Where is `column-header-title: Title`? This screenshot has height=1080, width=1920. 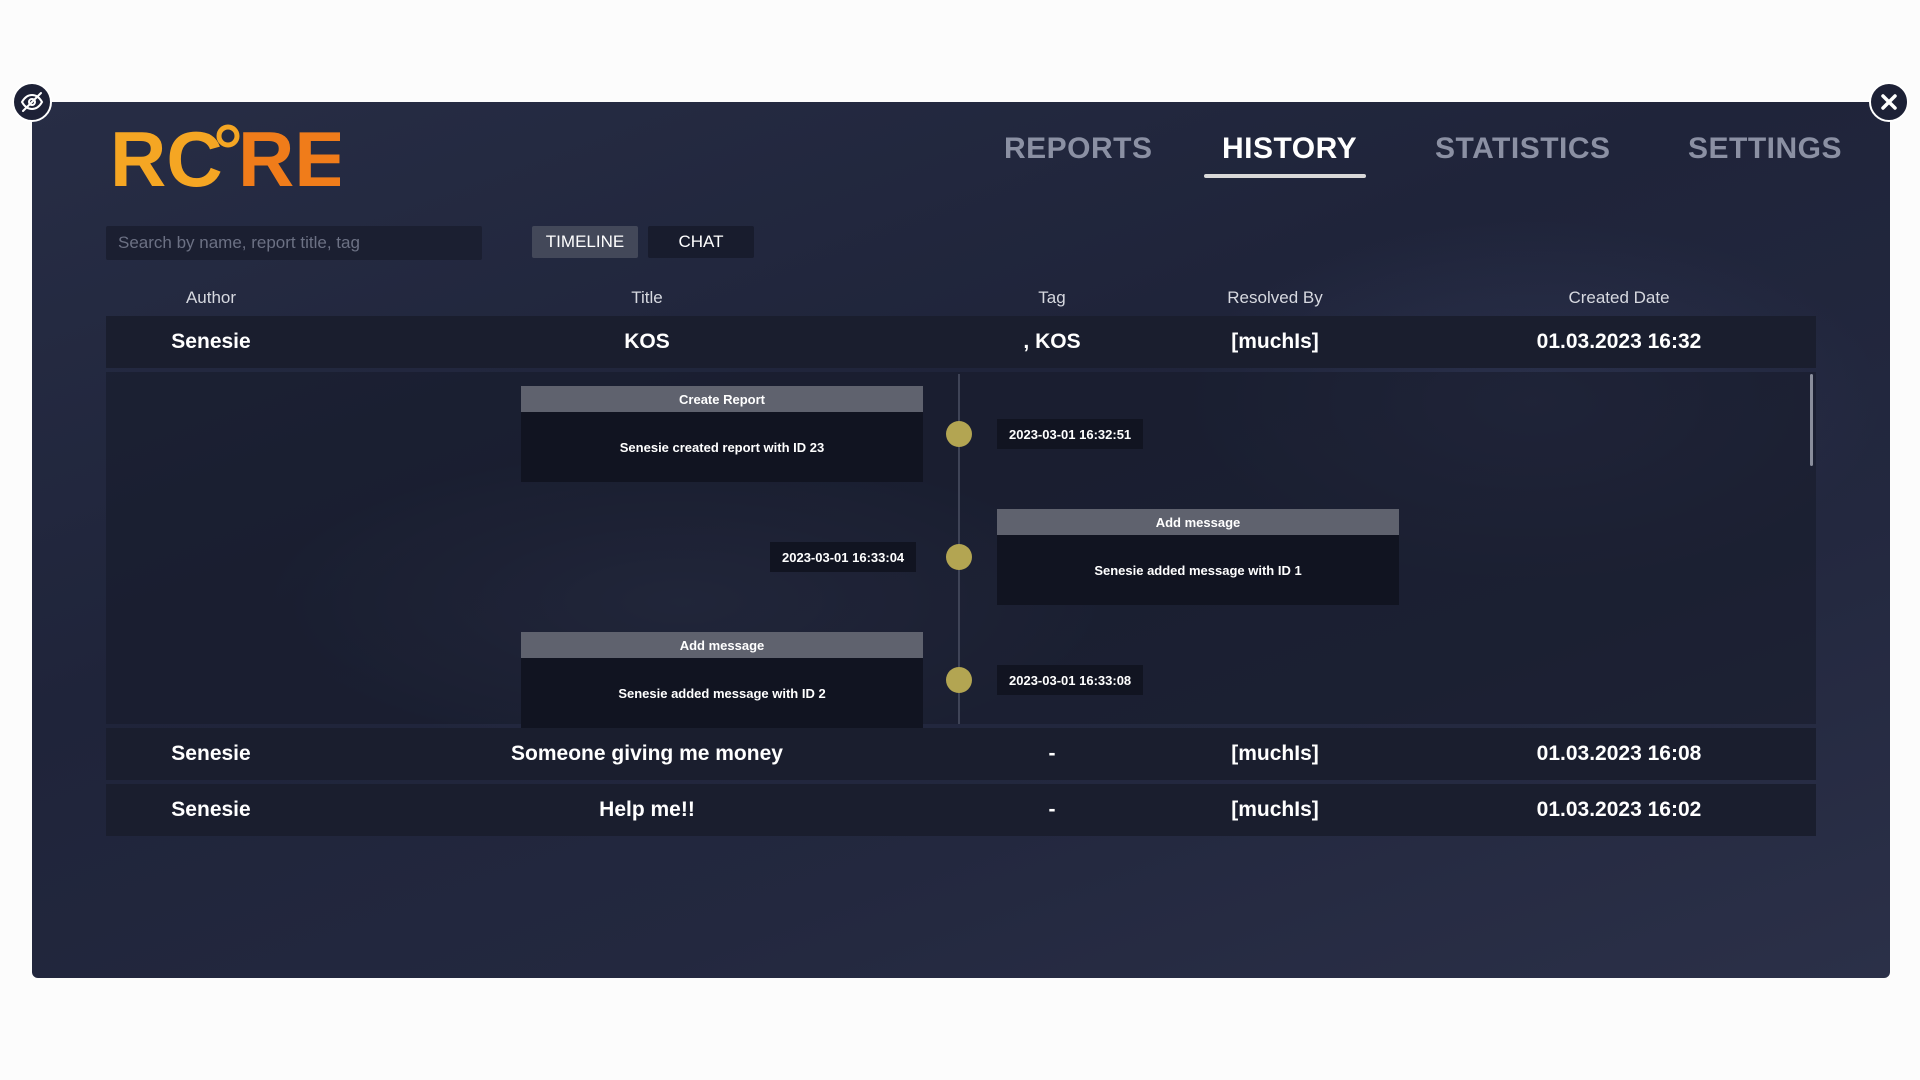 column-header-title: Title is located at coordinates (647, 298).